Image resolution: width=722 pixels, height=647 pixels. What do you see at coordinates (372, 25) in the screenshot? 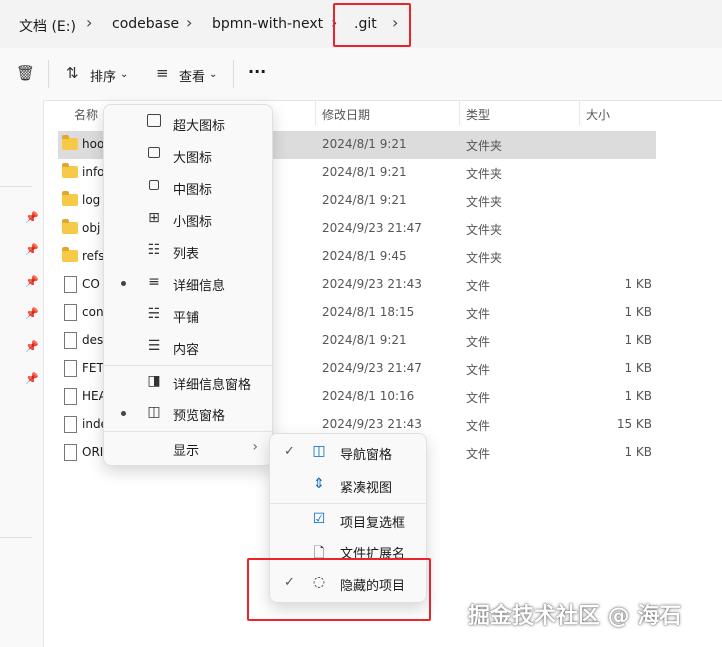
I see `highlight-box-git` at bounding box center [372, 25].